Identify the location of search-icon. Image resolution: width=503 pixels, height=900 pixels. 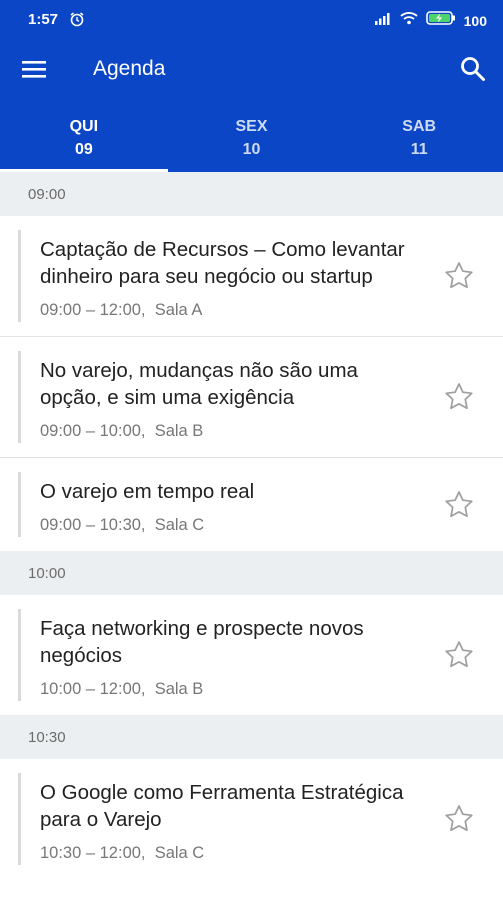
(473, 71).